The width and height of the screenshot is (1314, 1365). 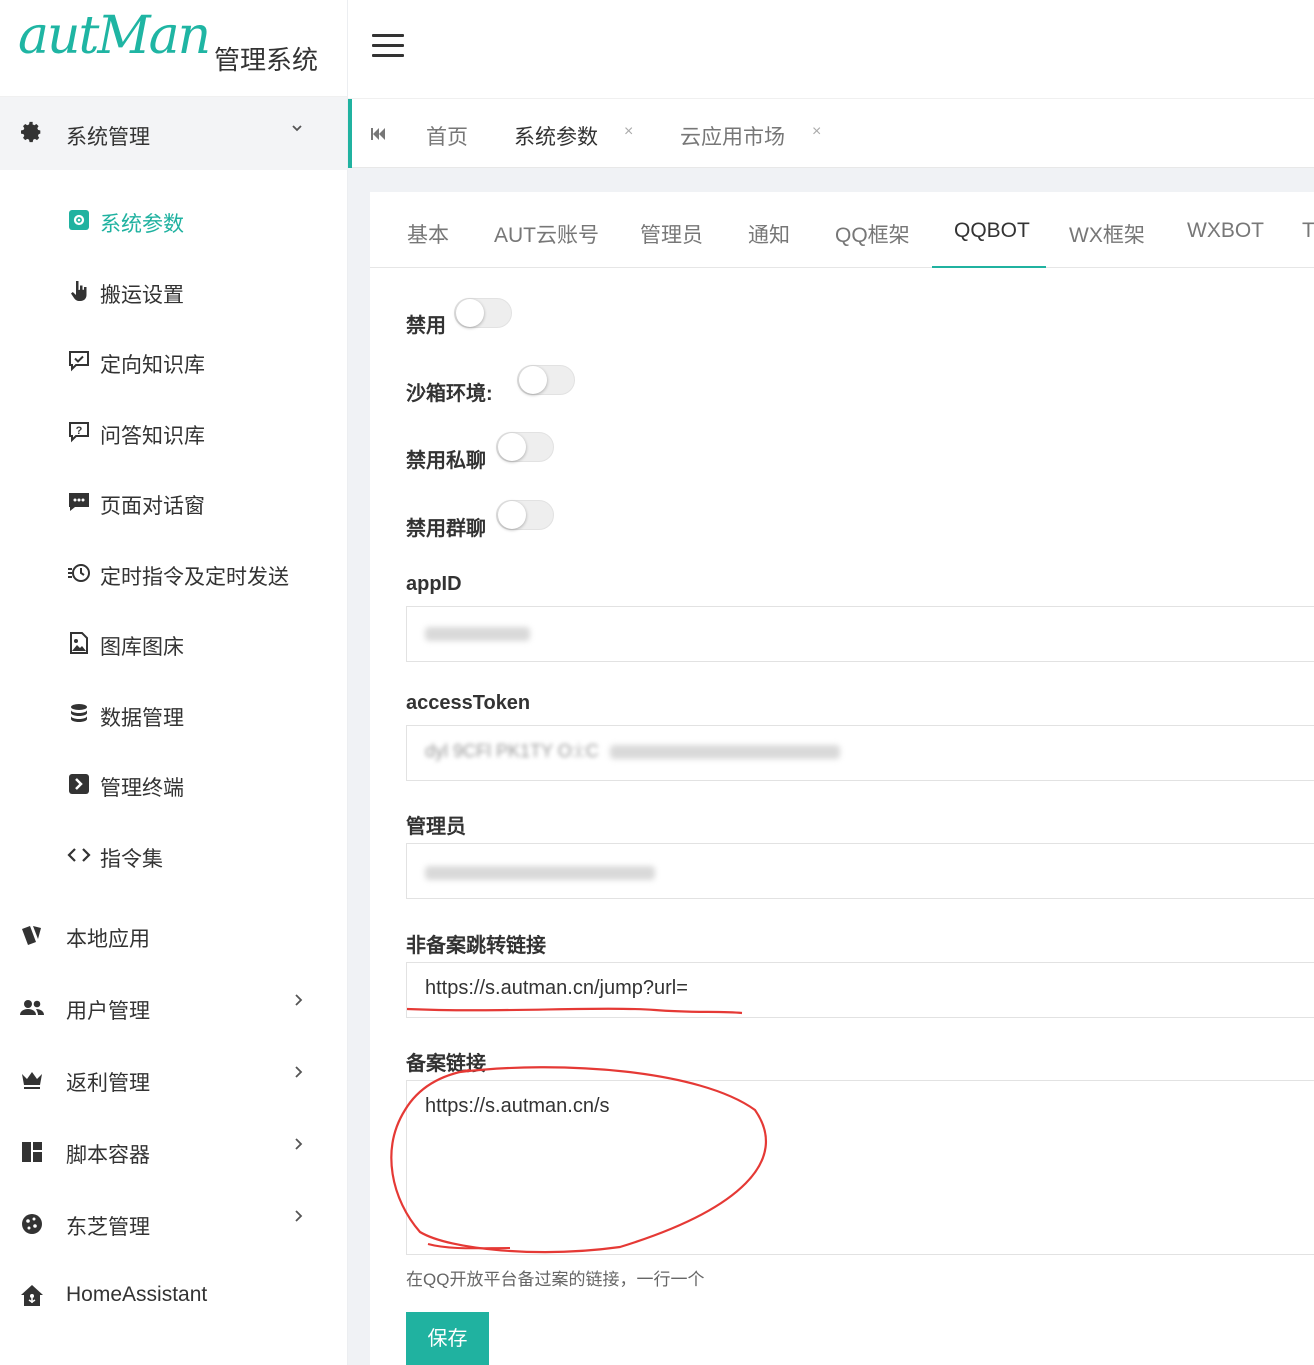 I want to click on sidebar-item-label: 返利管理, so click(x=108, y=1083).